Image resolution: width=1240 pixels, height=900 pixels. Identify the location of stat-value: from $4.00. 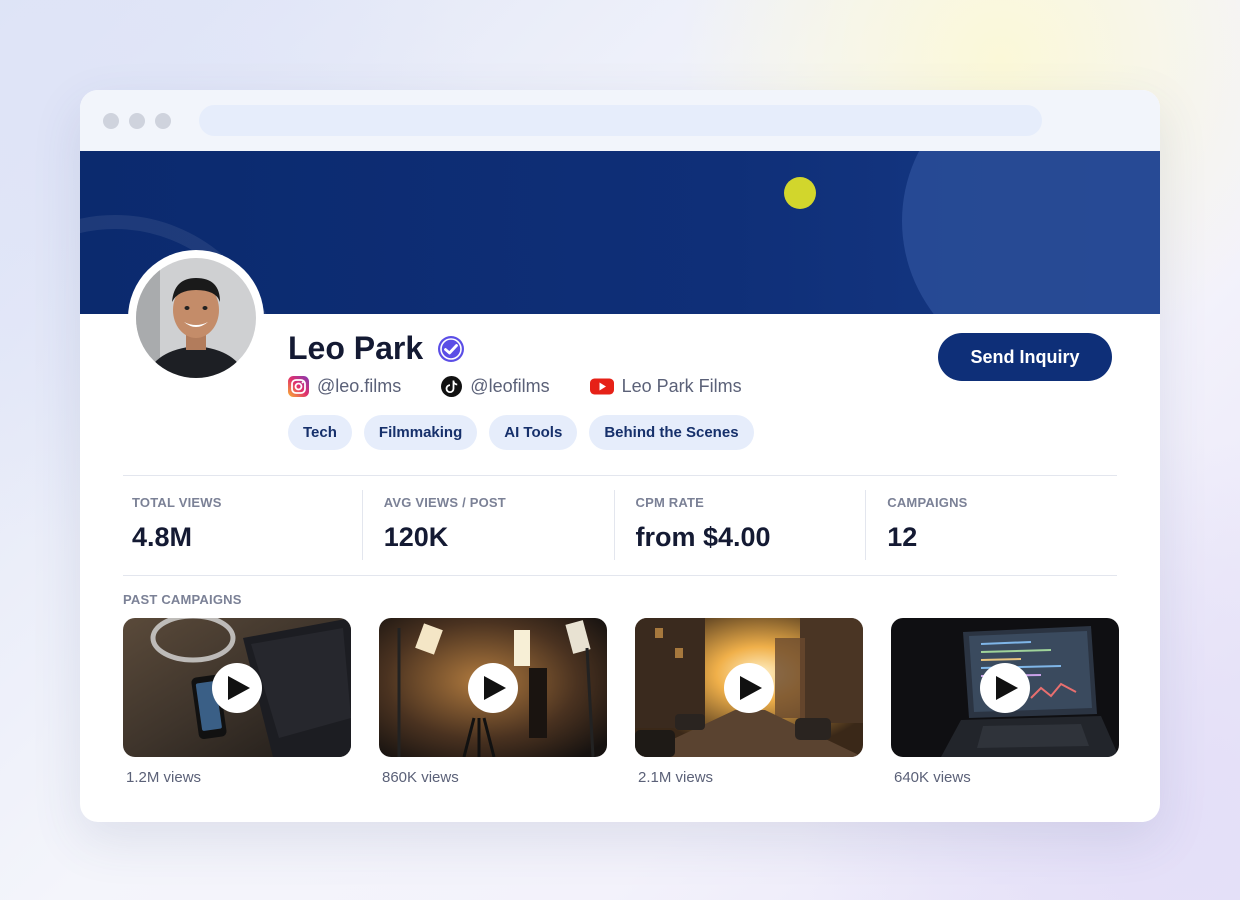
(703, 537).